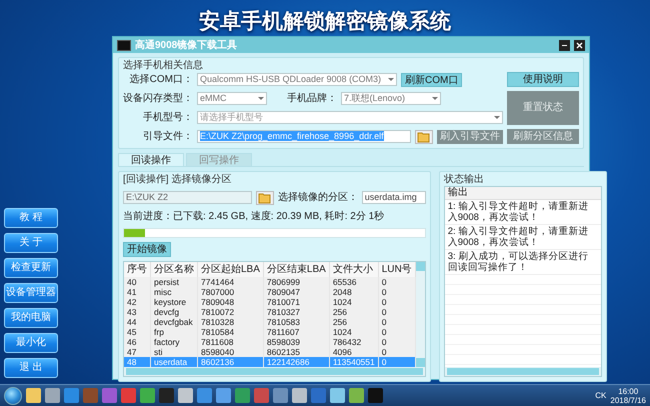  Describe the element at coordinates (163, 66) in the screenshot. I see `group-title: 选择手机相关信息` at that location.